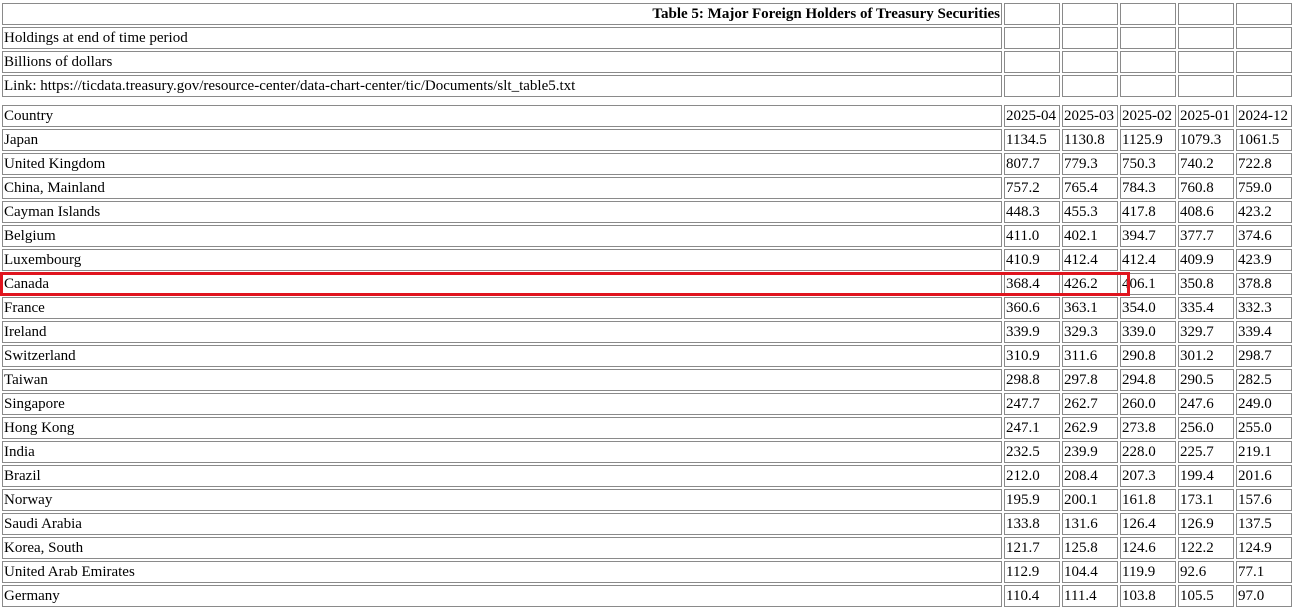 The image size is (1298, 608). I want to click on value-cell: 207.3, so click(1148, 476).